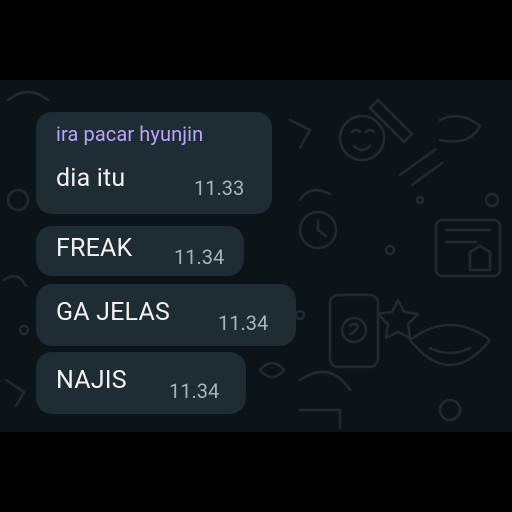 Image resolution: width=512 pixels, height=512 pixels. Describe the element at coordinates (140, 251) in the screenshot. I see `message-bubble: FREAK 11.34` at that location.